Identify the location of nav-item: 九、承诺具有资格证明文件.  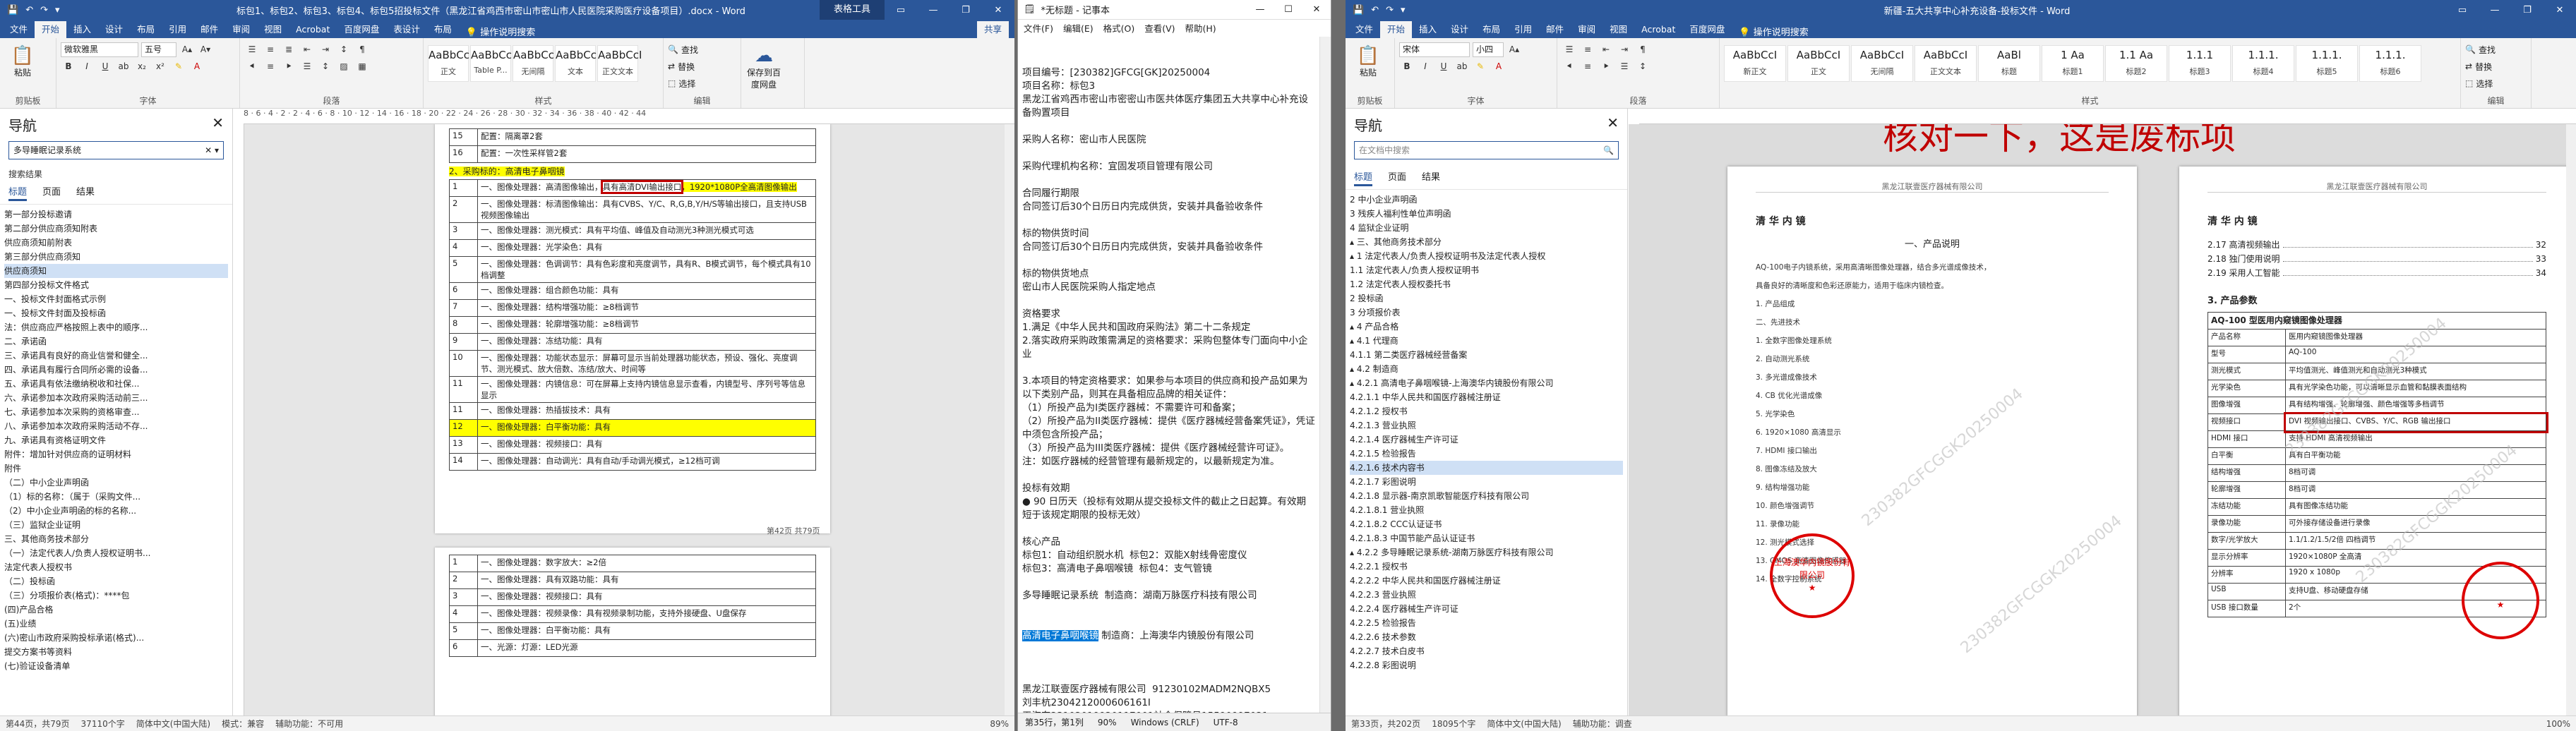
(116, 440).